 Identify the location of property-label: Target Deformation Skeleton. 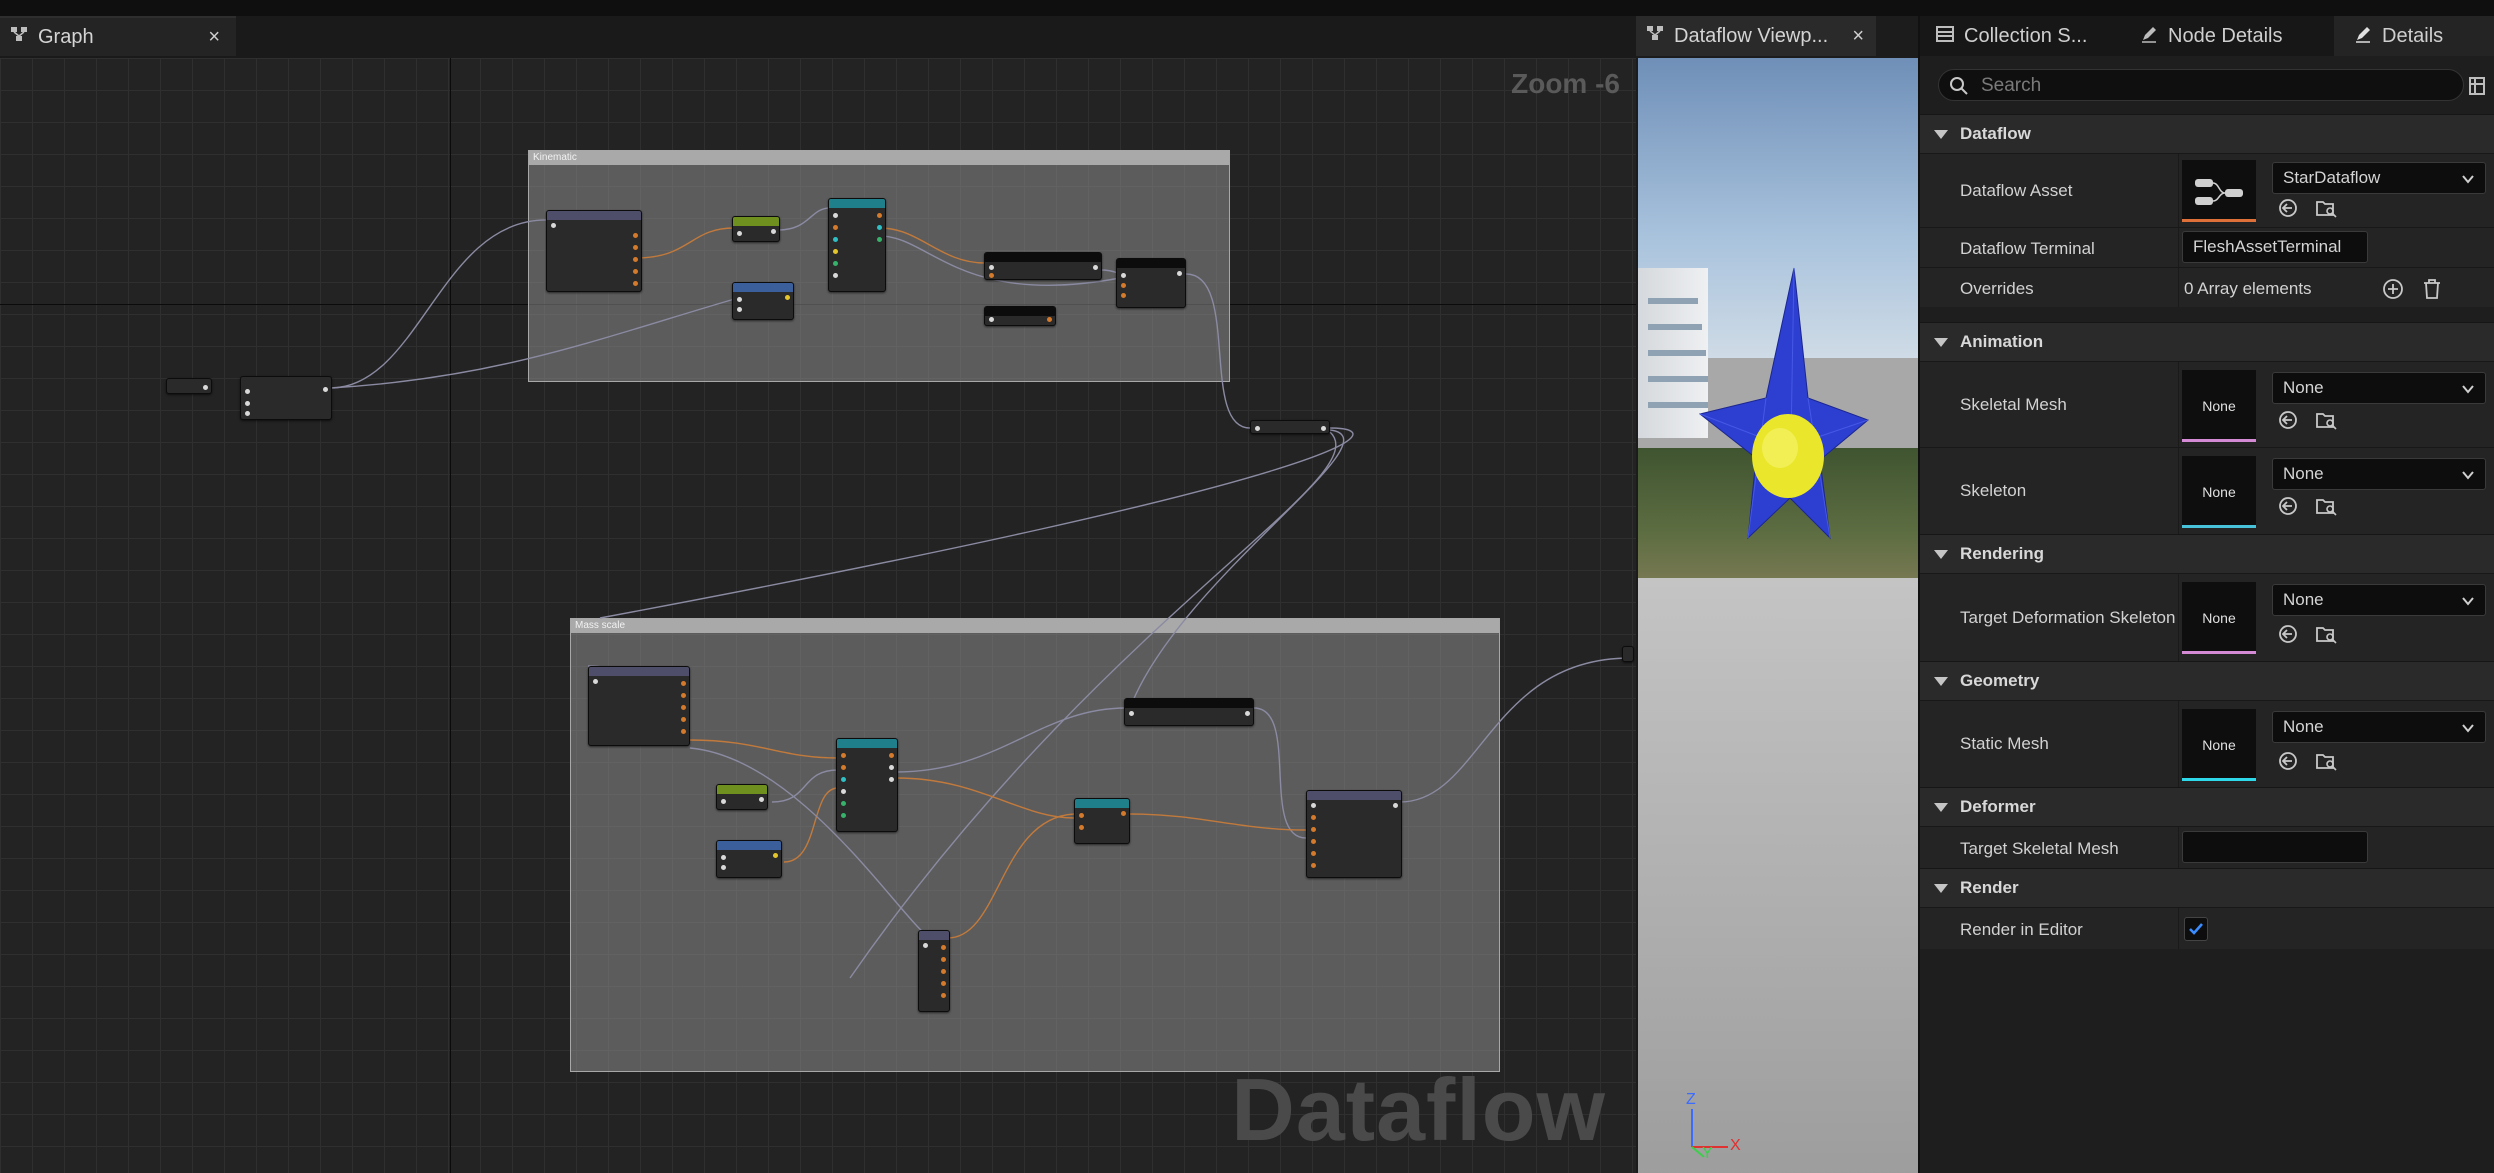
(2068, 617).